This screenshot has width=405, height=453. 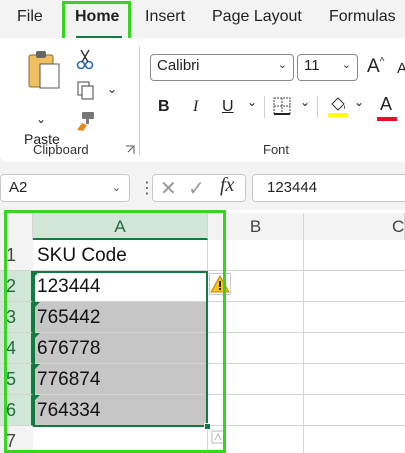 What do you see at coordinates (164, 107) in the screenshot?
I see `bold-button: B` at bounding box center [164, 107].